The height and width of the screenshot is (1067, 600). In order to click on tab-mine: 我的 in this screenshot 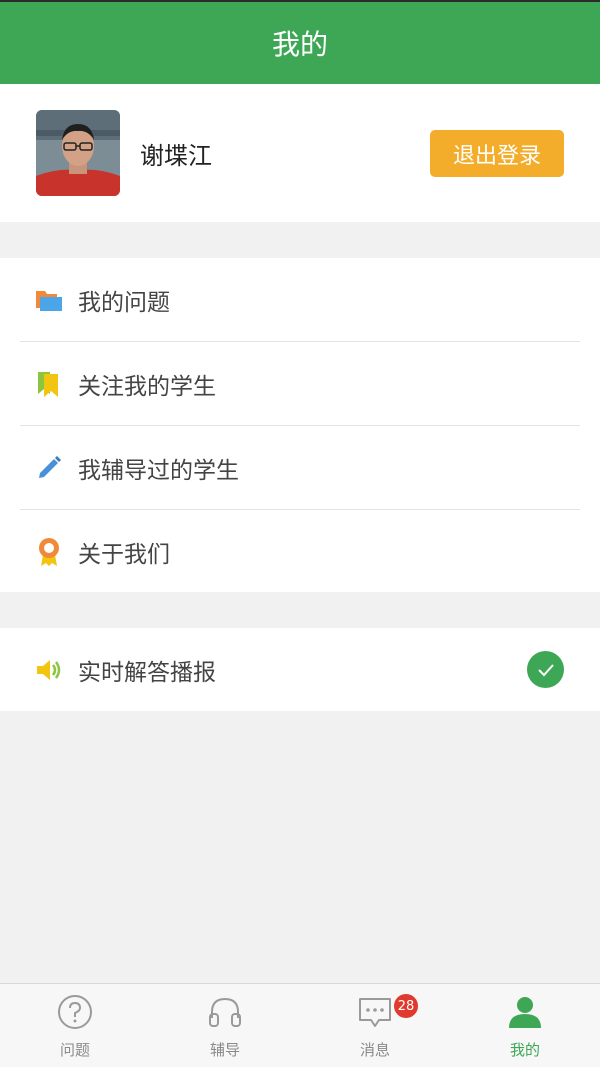, I will do `click(525, 1025)`.